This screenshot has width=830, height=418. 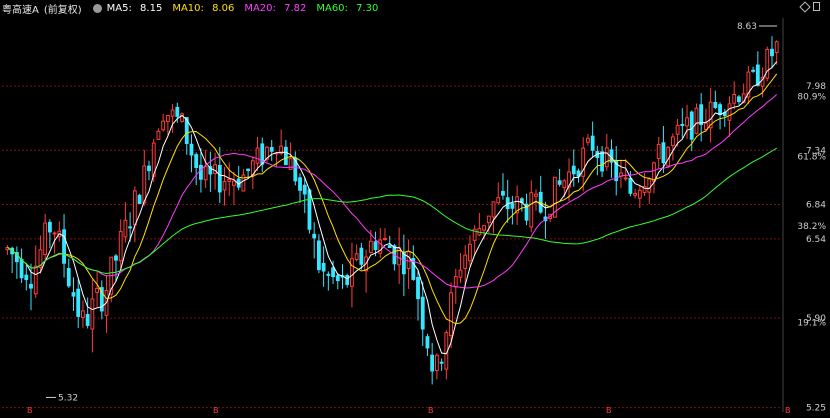 What do you see at coordinates (20, 10) in the screenshot?
I see `stock-name: 粤高速A` at bounding box center [20, 10].